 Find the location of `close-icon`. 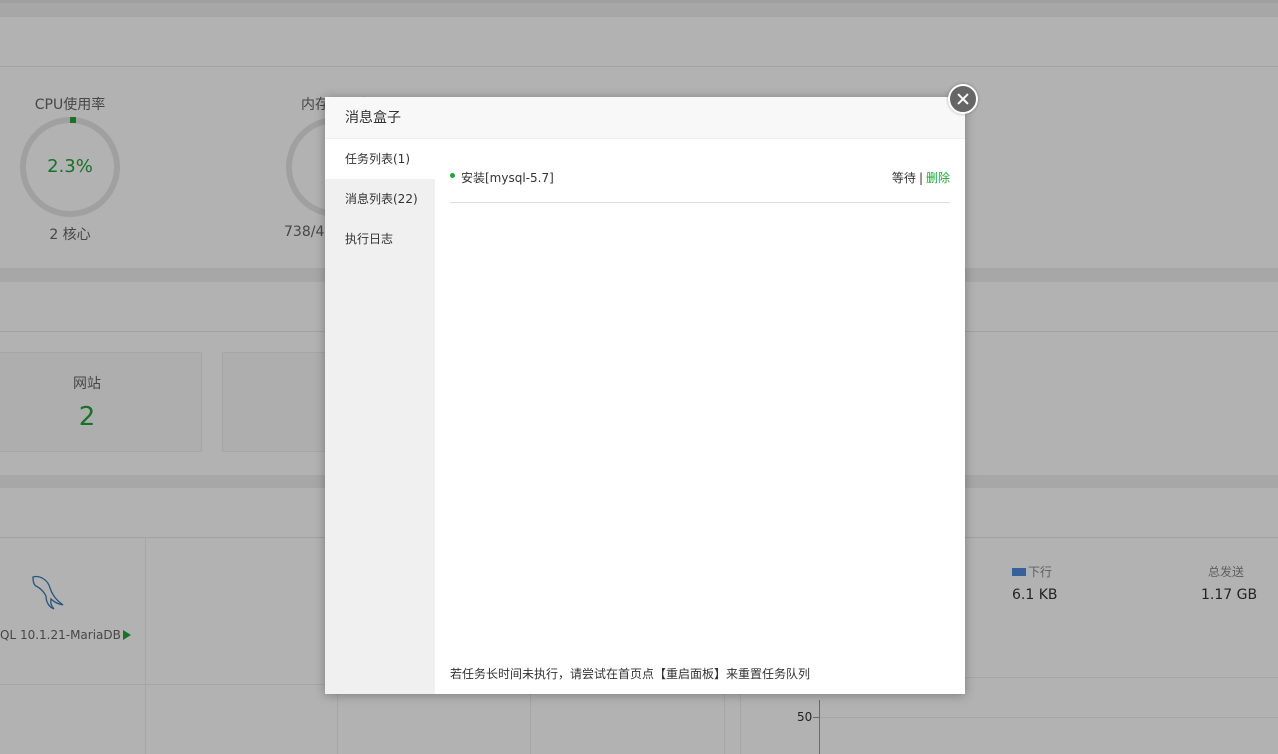

close-icon is located at coordinates (963, 99).